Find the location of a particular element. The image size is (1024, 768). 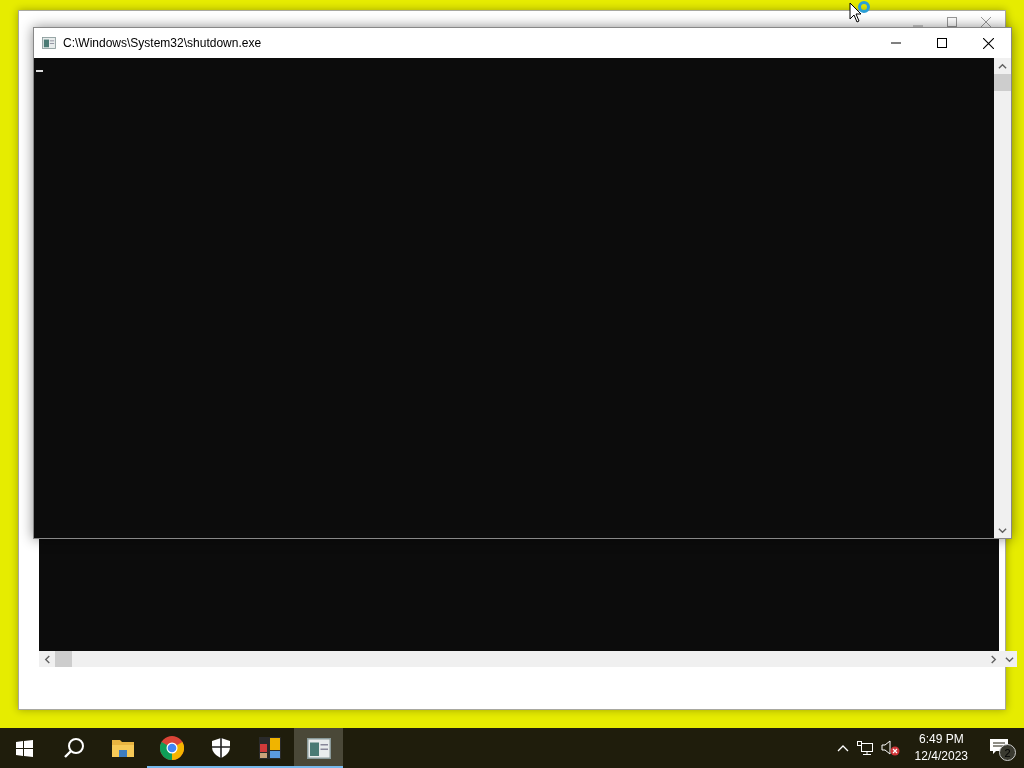

taskbar-app-button is located at coordinates (318, 748).